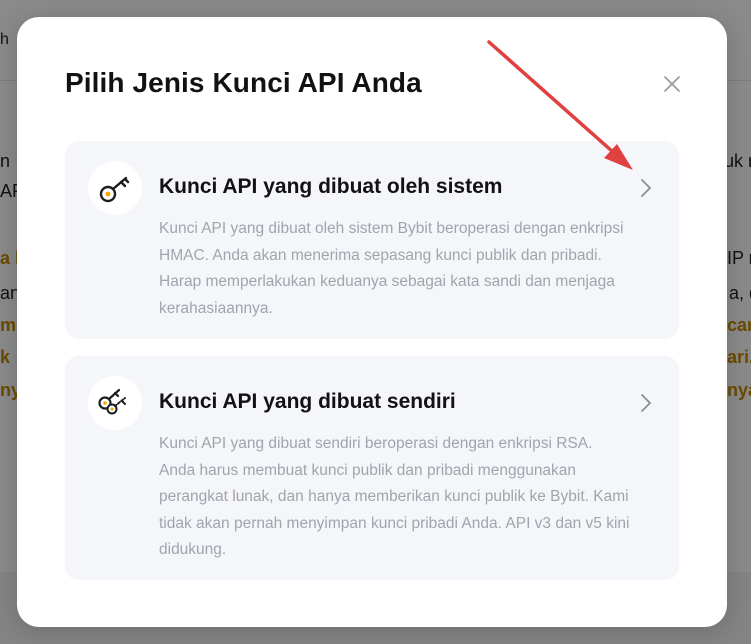 The width and height of the screenshot is (751, 644). I want to click on key-icon, so click(114, 189).